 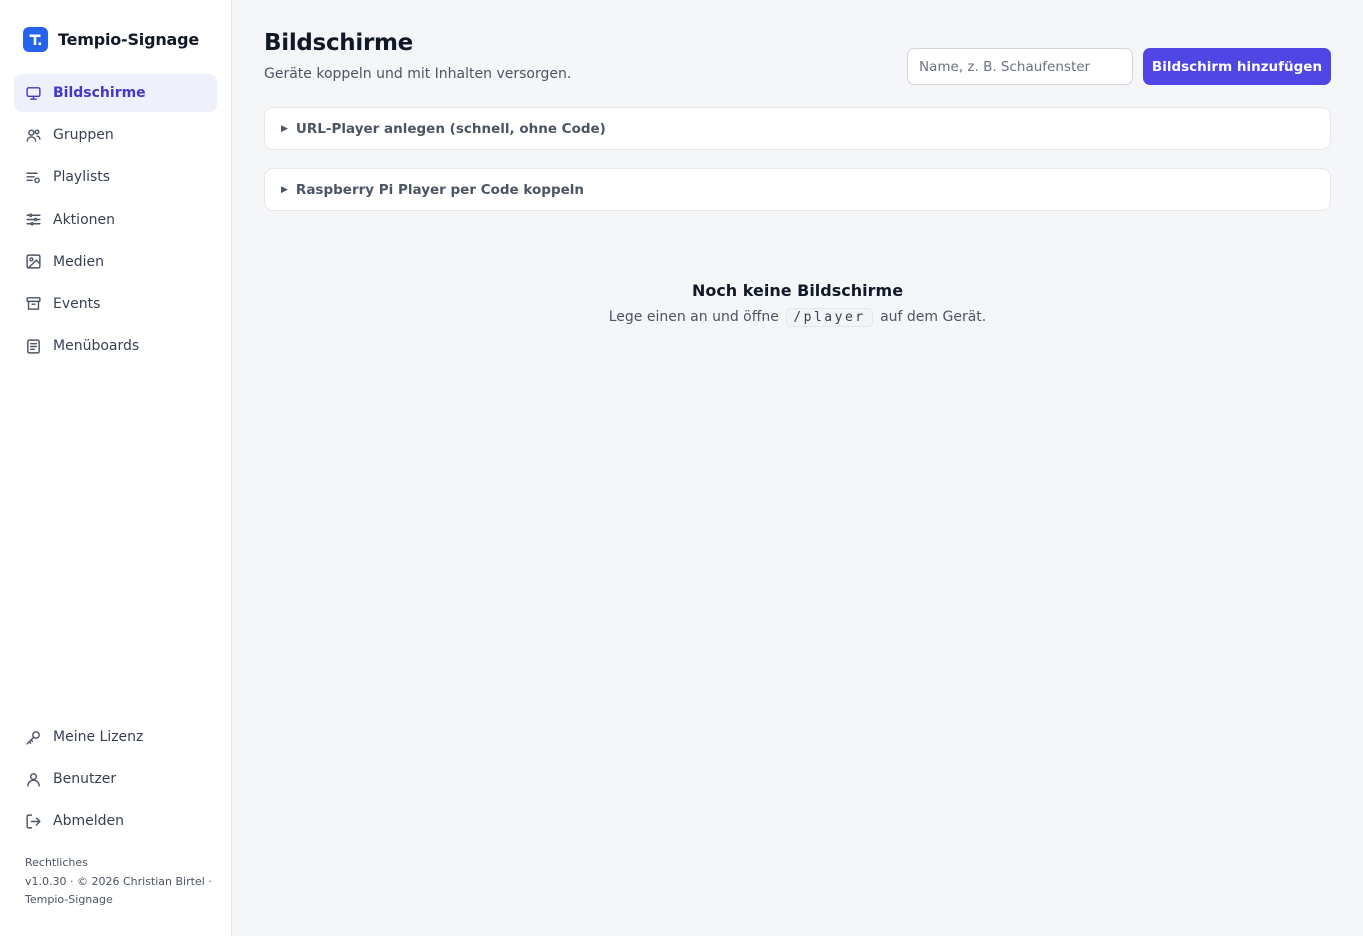 What do you see at coordinates (797, 290) in the screenshot?
I see `empty-state-title: Noch keine Bildschirme` at bounding box center [797, 290].